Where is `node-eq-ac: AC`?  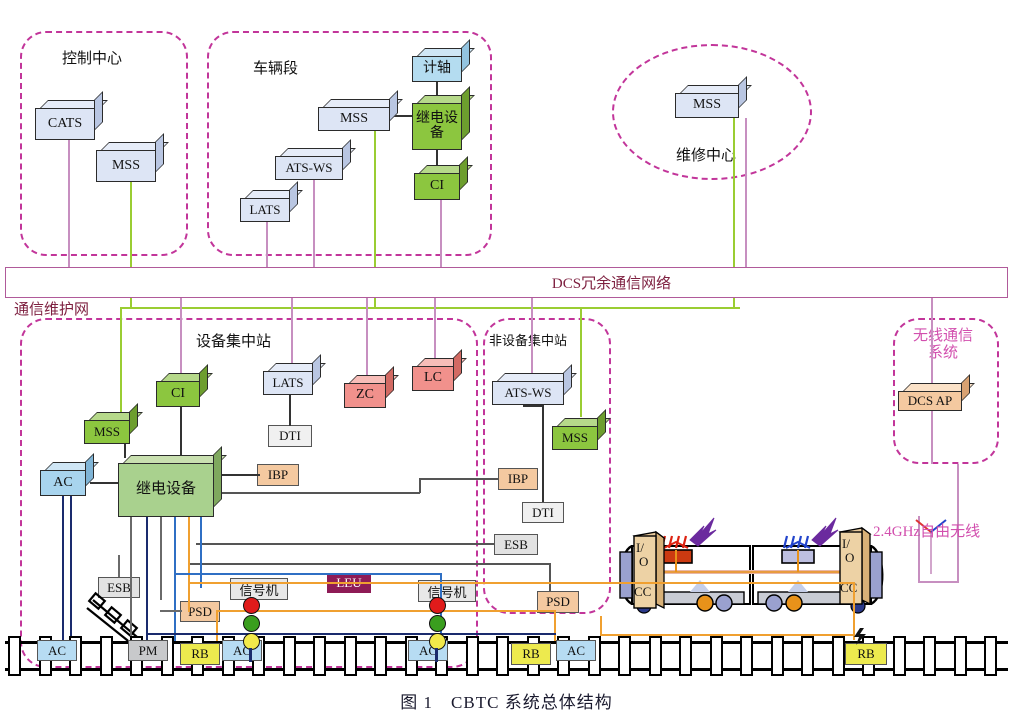 node-eq-ac: AC is located at coordinates (69, 474).